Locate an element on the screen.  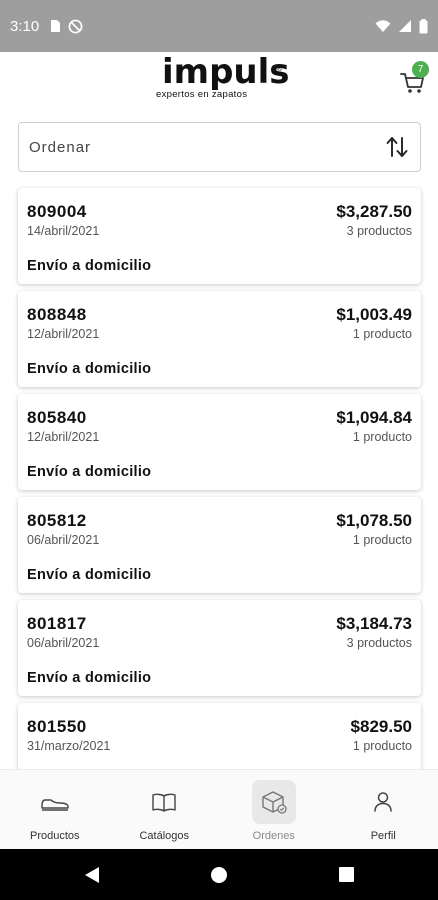
nav-item-ordenes: Ordenes is located at coordinates (274, 809).